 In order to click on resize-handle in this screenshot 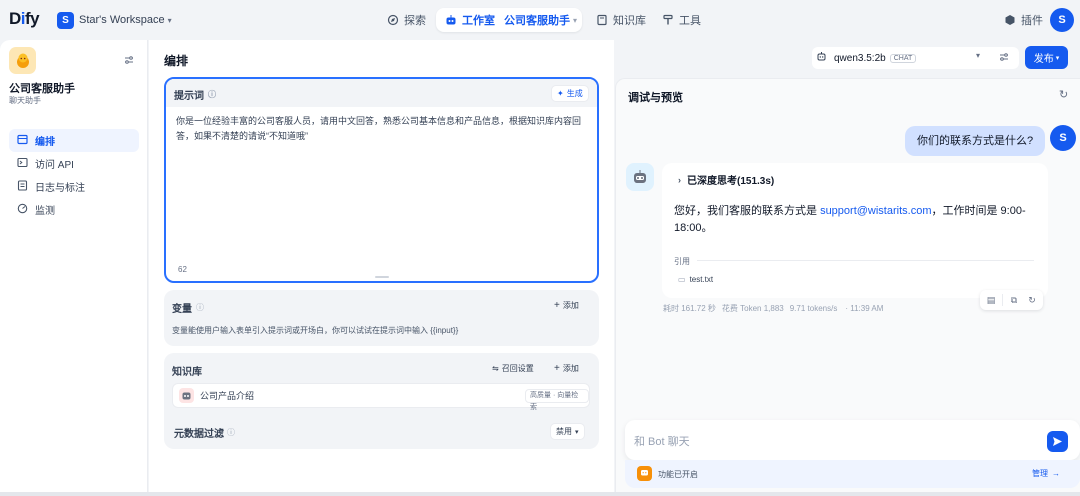, I will do `click(382, 277)`.